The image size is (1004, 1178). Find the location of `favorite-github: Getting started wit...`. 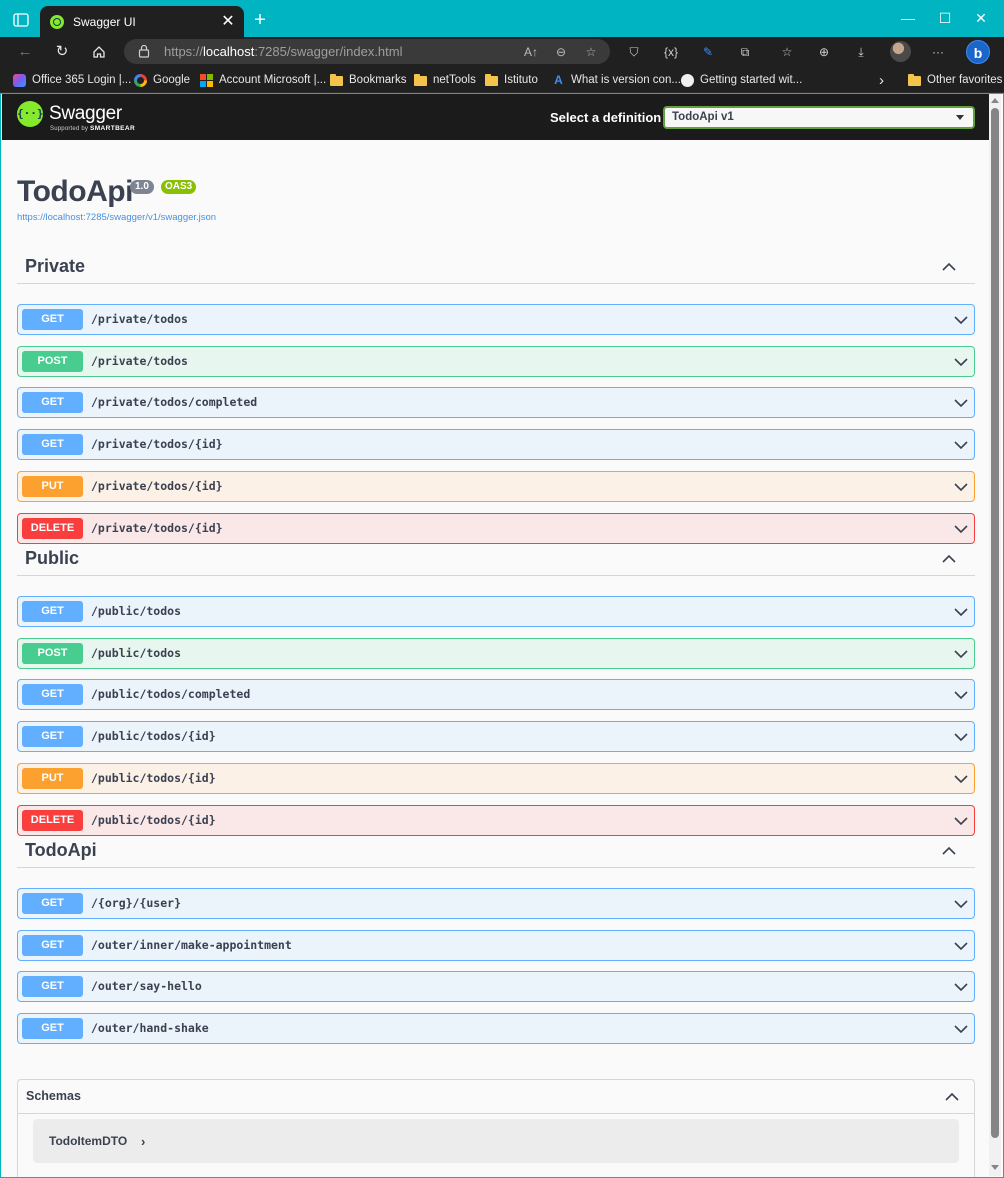

favorite-github: Getting started wit... is located at coordinates (741, 80).